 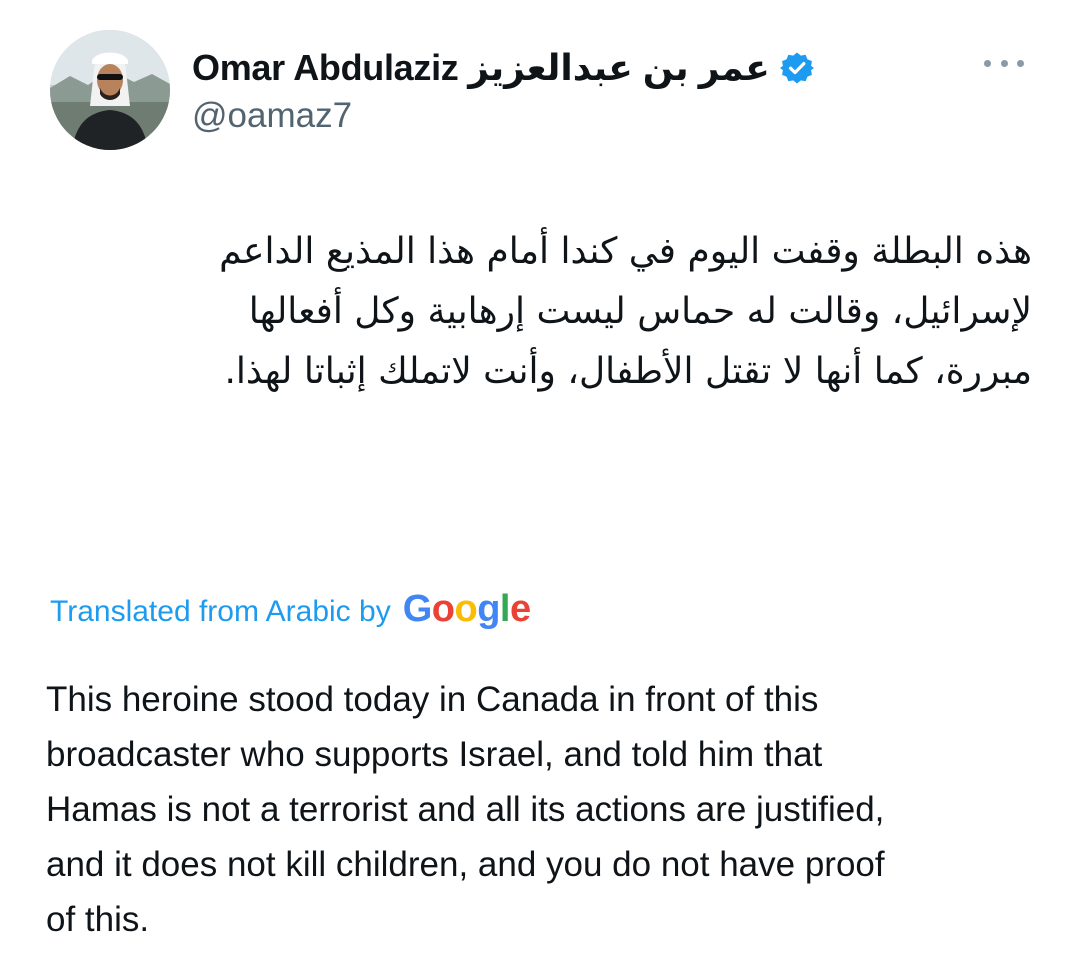 I want to click on author-handle: @oamaz7, so click(x=552, y=116).